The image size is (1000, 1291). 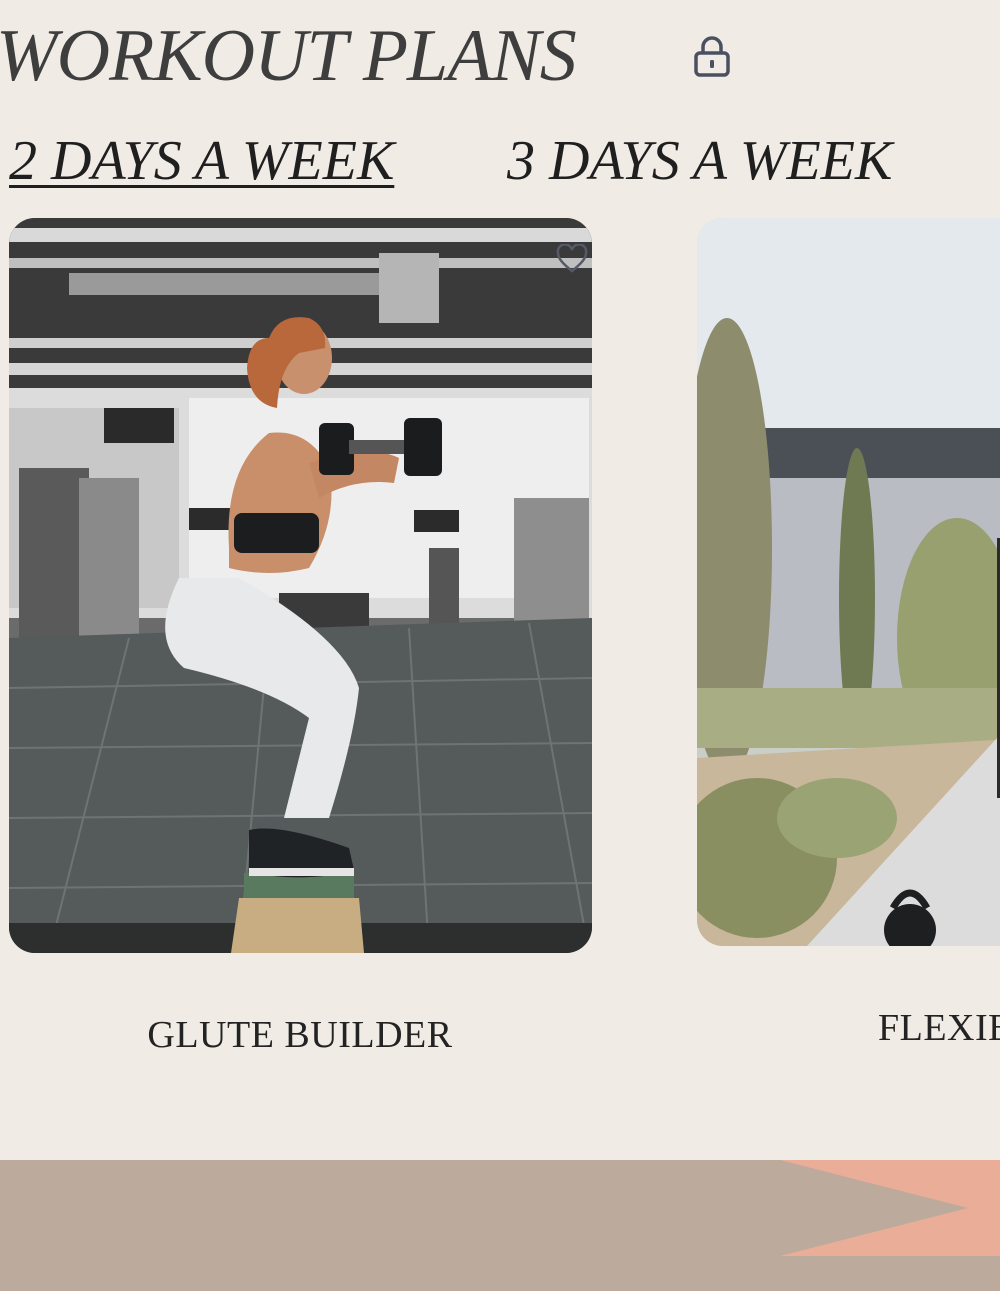 What do you see at coordinates (712, 56) in the screenshot?
I see `lock-icon` at bounding box center [712, 56].